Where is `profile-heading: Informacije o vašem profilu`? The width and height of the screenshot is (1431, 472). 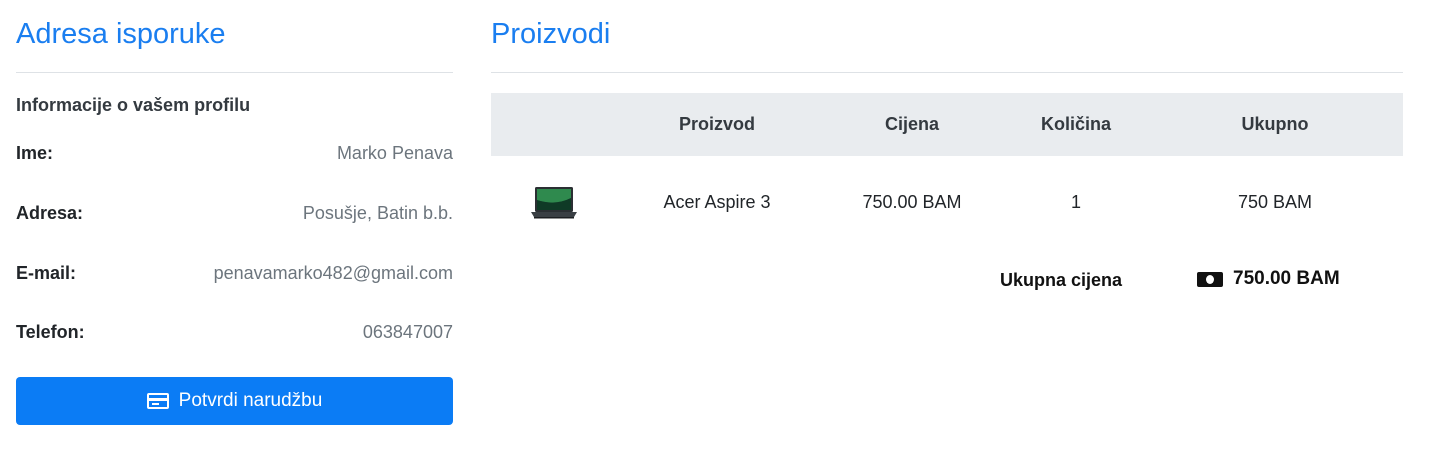
profile-heading: Informacije o vašem profilu is located at coordinates (133, 105).